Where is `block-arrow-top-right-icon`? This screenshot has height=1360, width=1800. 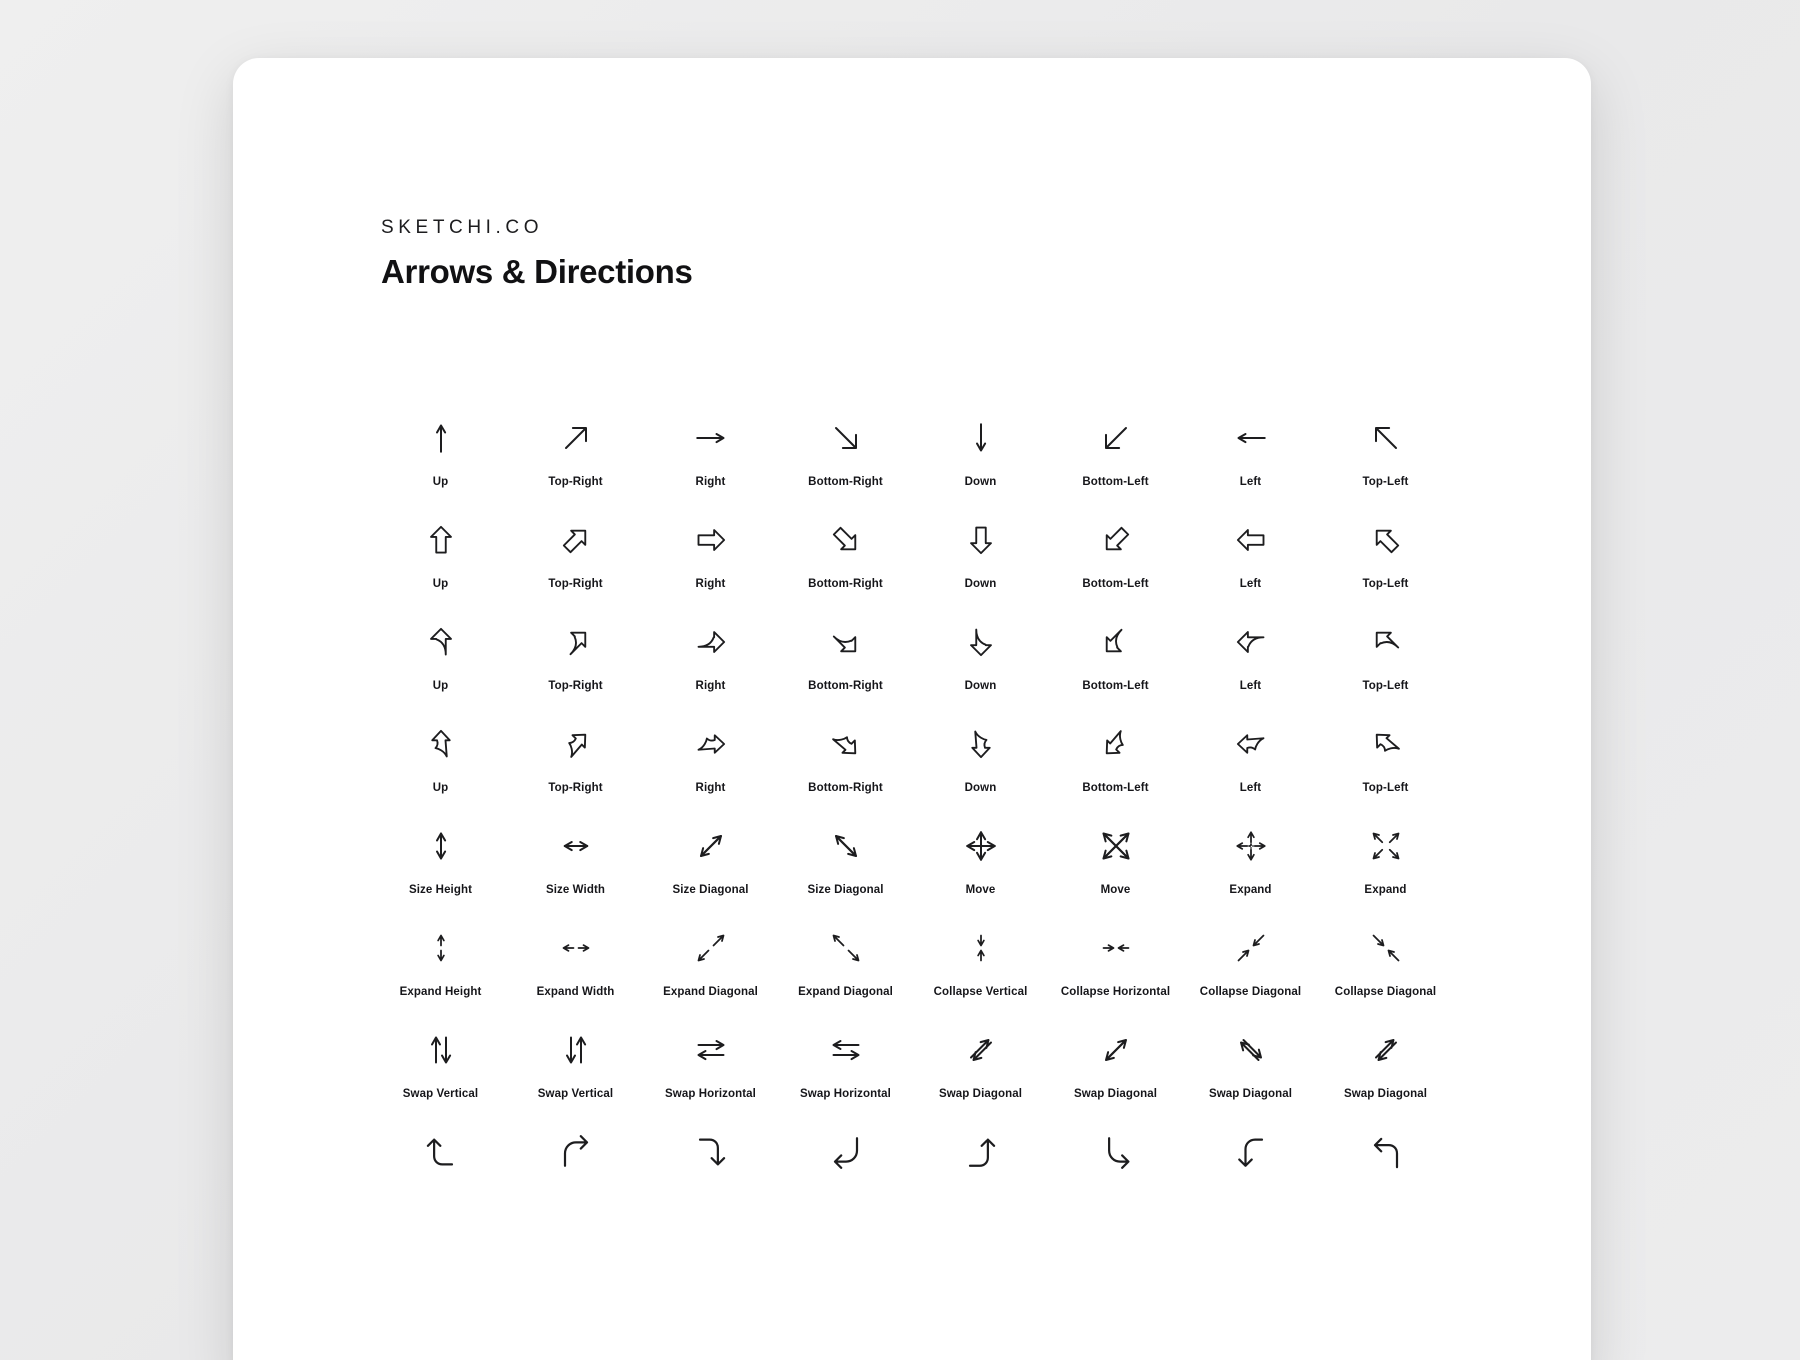 block-arrow-top-right-icon is located at coordinates (576, 540).